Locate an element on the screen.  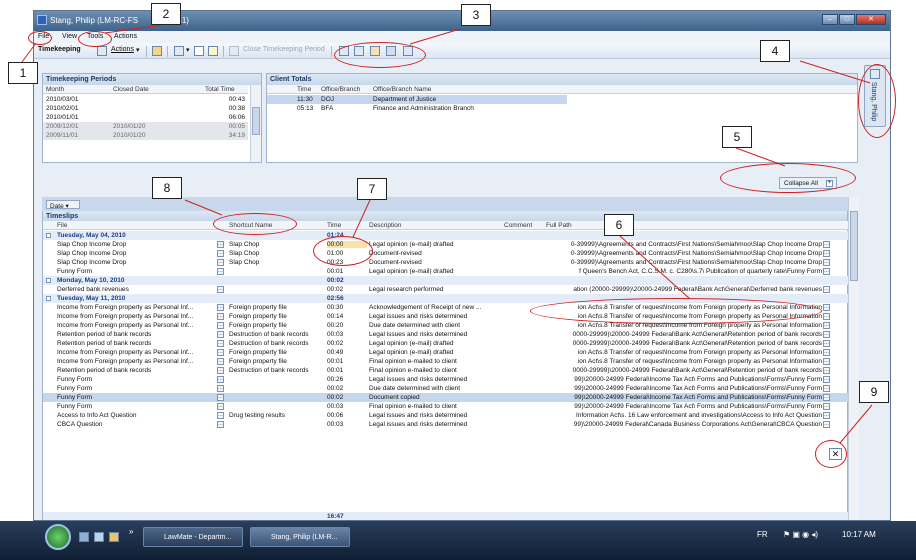
callout-number: 3 is located at coordinates (476, 15).